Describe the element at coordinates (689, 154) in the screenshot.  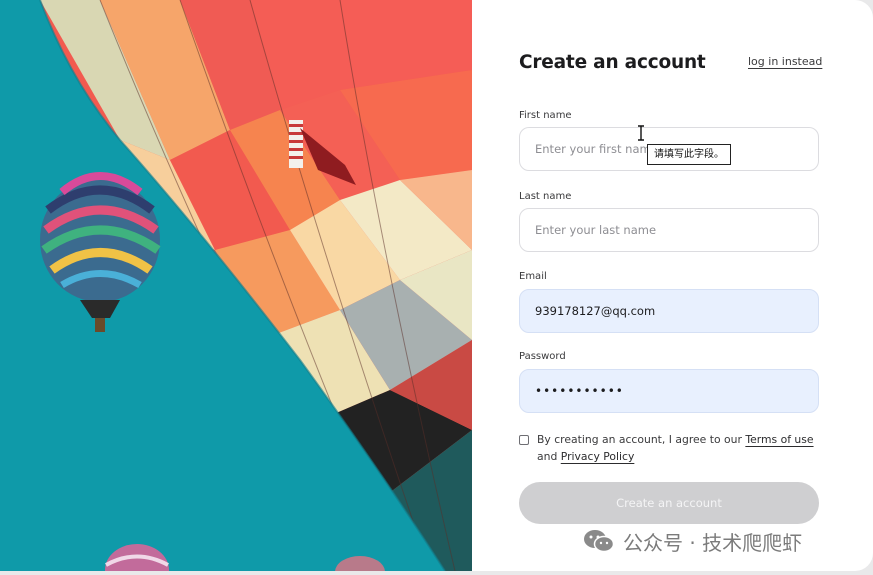
I see `validation-tooltip: 请填写此字段。` at that location.